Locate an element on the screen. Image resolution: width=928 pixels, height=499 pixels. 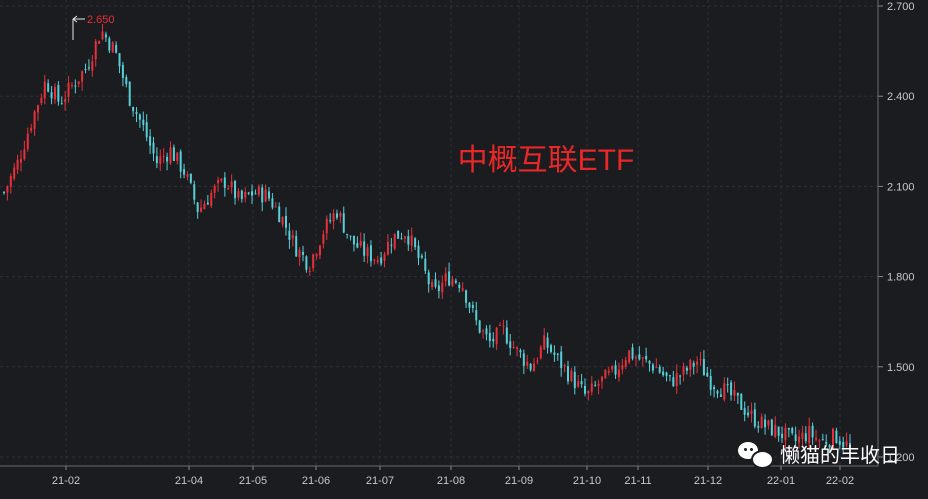
x-tick-label: 21-07 is located at coordinates (380, 481).